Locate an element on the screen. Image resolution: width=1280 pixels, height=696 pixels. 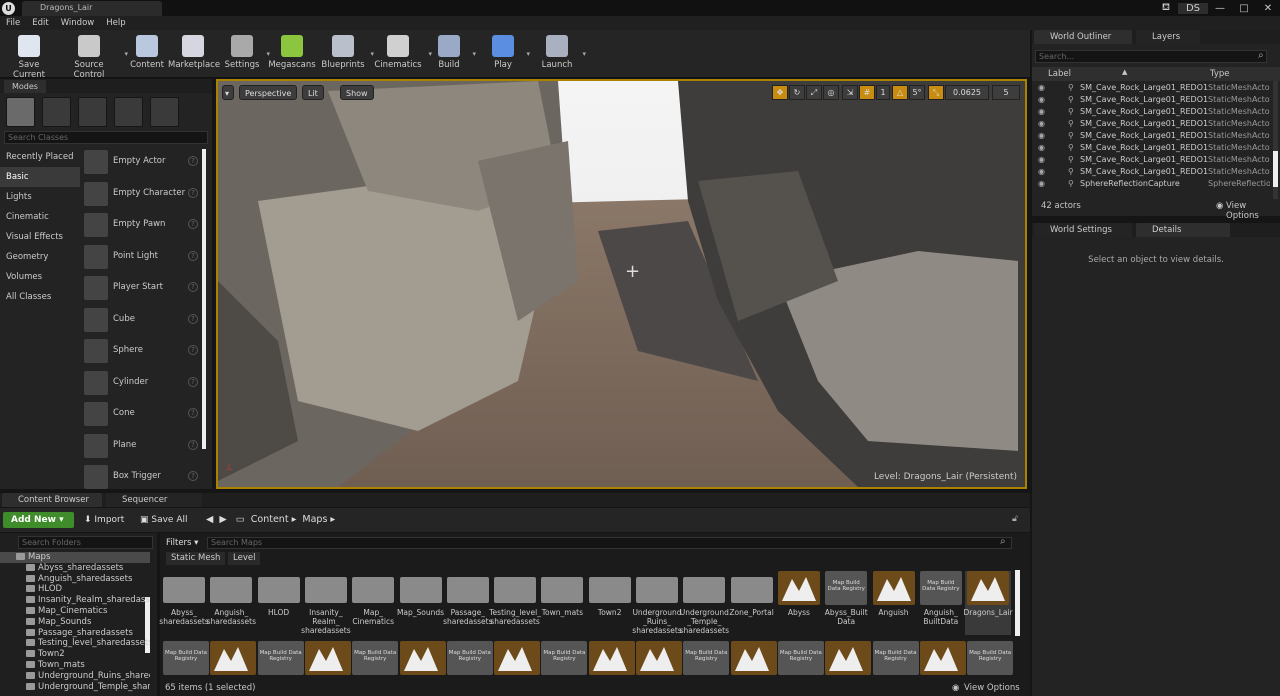
asset-tile: Passage_ sharedassets is located at coordinates (468, 603).